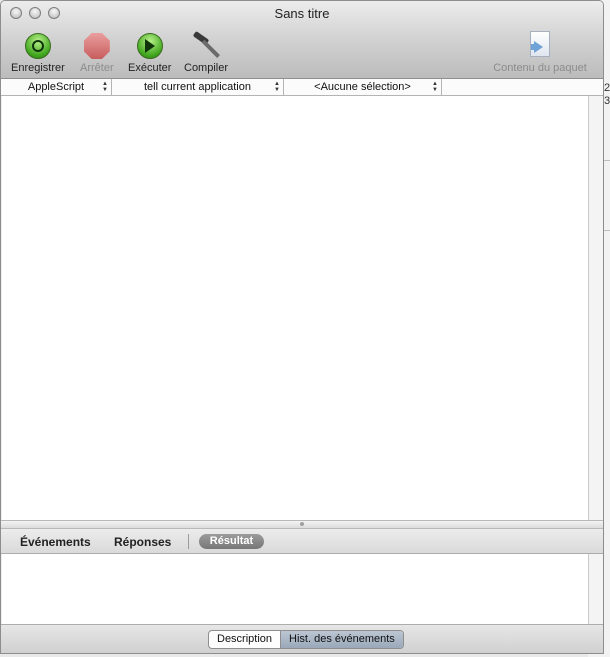  I want to click on bundle-contents-button: Contenu du paquet, so click(540, 52).